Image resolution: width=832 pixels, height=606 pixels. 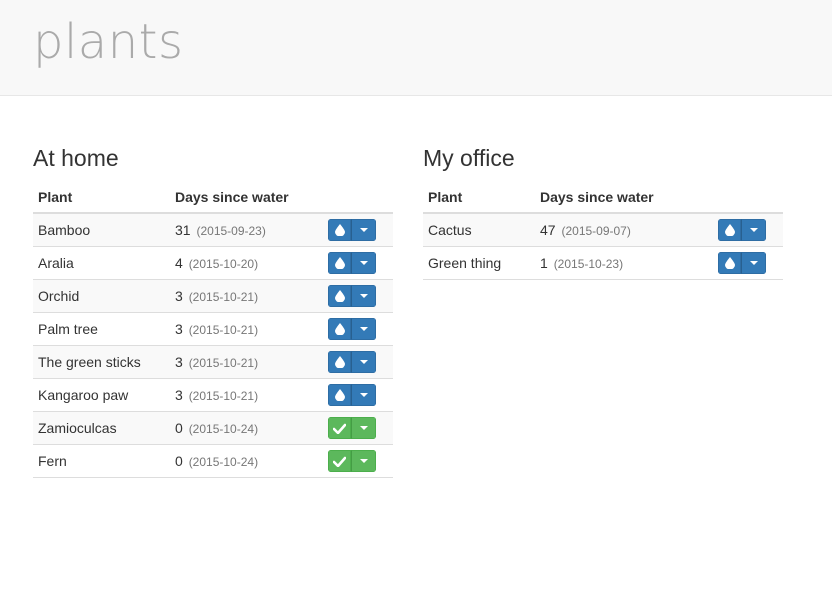 I want to click on plant-name: Bamboo, so click(x=101, y=230).